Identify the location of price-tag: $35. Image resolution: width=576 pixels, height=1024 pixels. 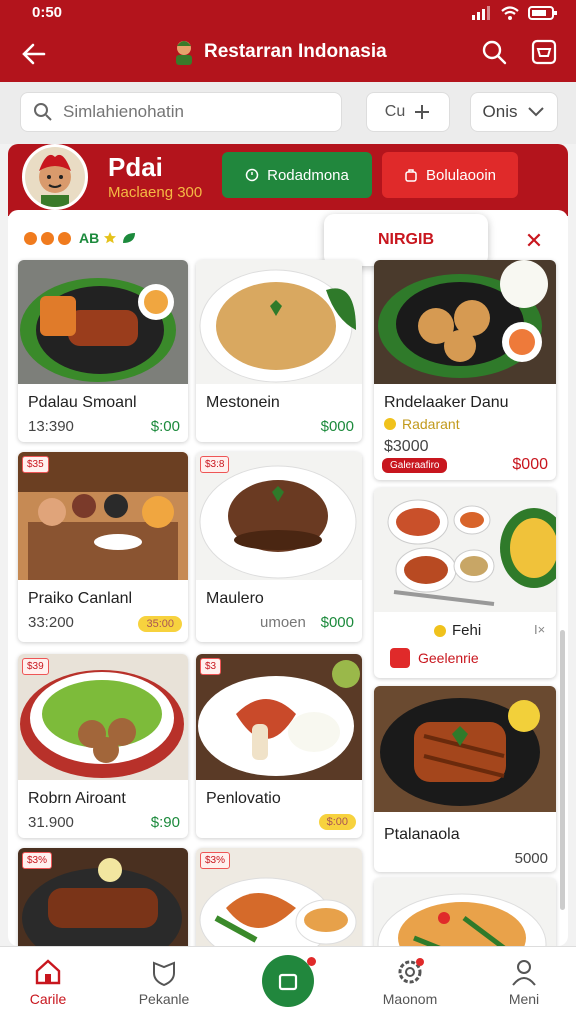
(35, 464).